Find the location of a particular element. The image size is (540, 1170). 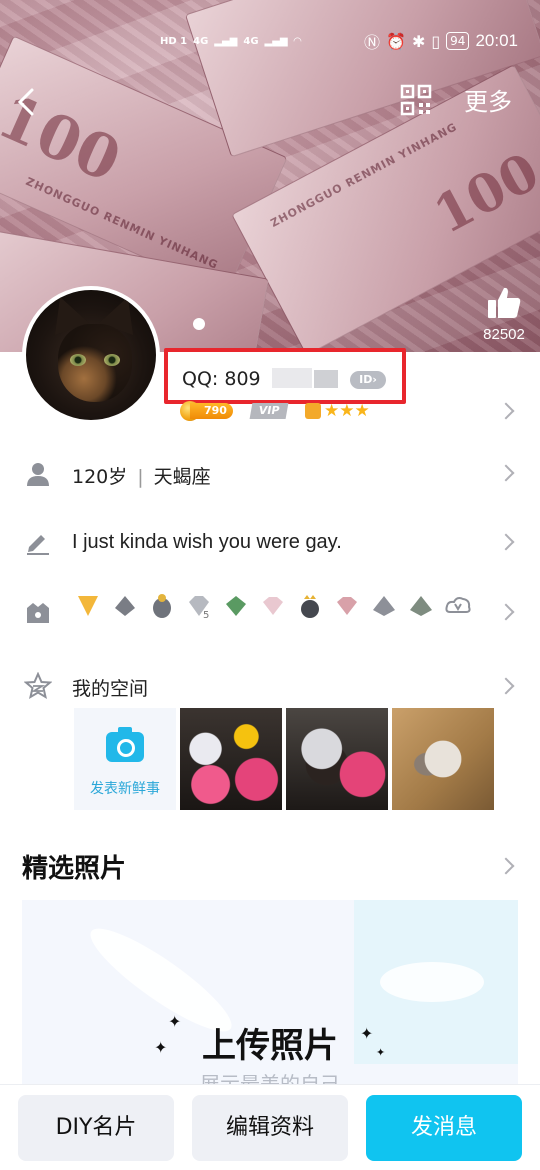

post-new-button: 发表新鲜事 is located at coordinates (125, 759).